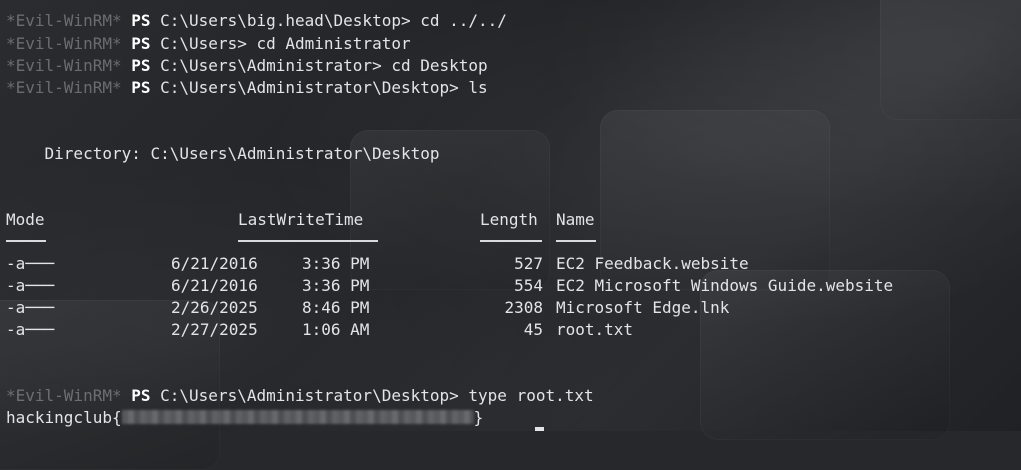 Image resolution: width=1021 pixels, height=470 pixels. Describe the element at coordinates (271, 65) in the screenshot. I see `prompt-path: C:\Users\Administrator>` at that location.